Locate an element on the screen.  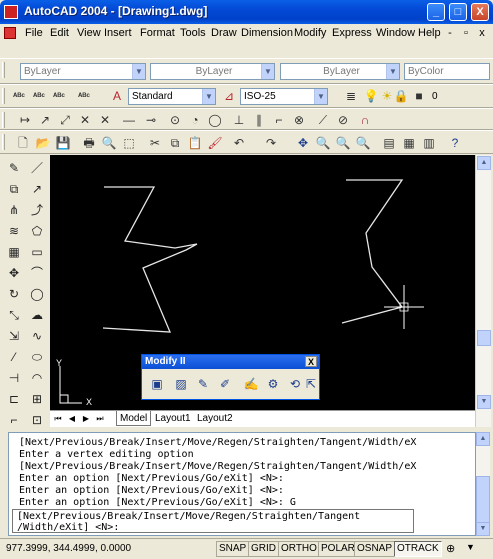
document-icon is located at coordinates (10, 33).